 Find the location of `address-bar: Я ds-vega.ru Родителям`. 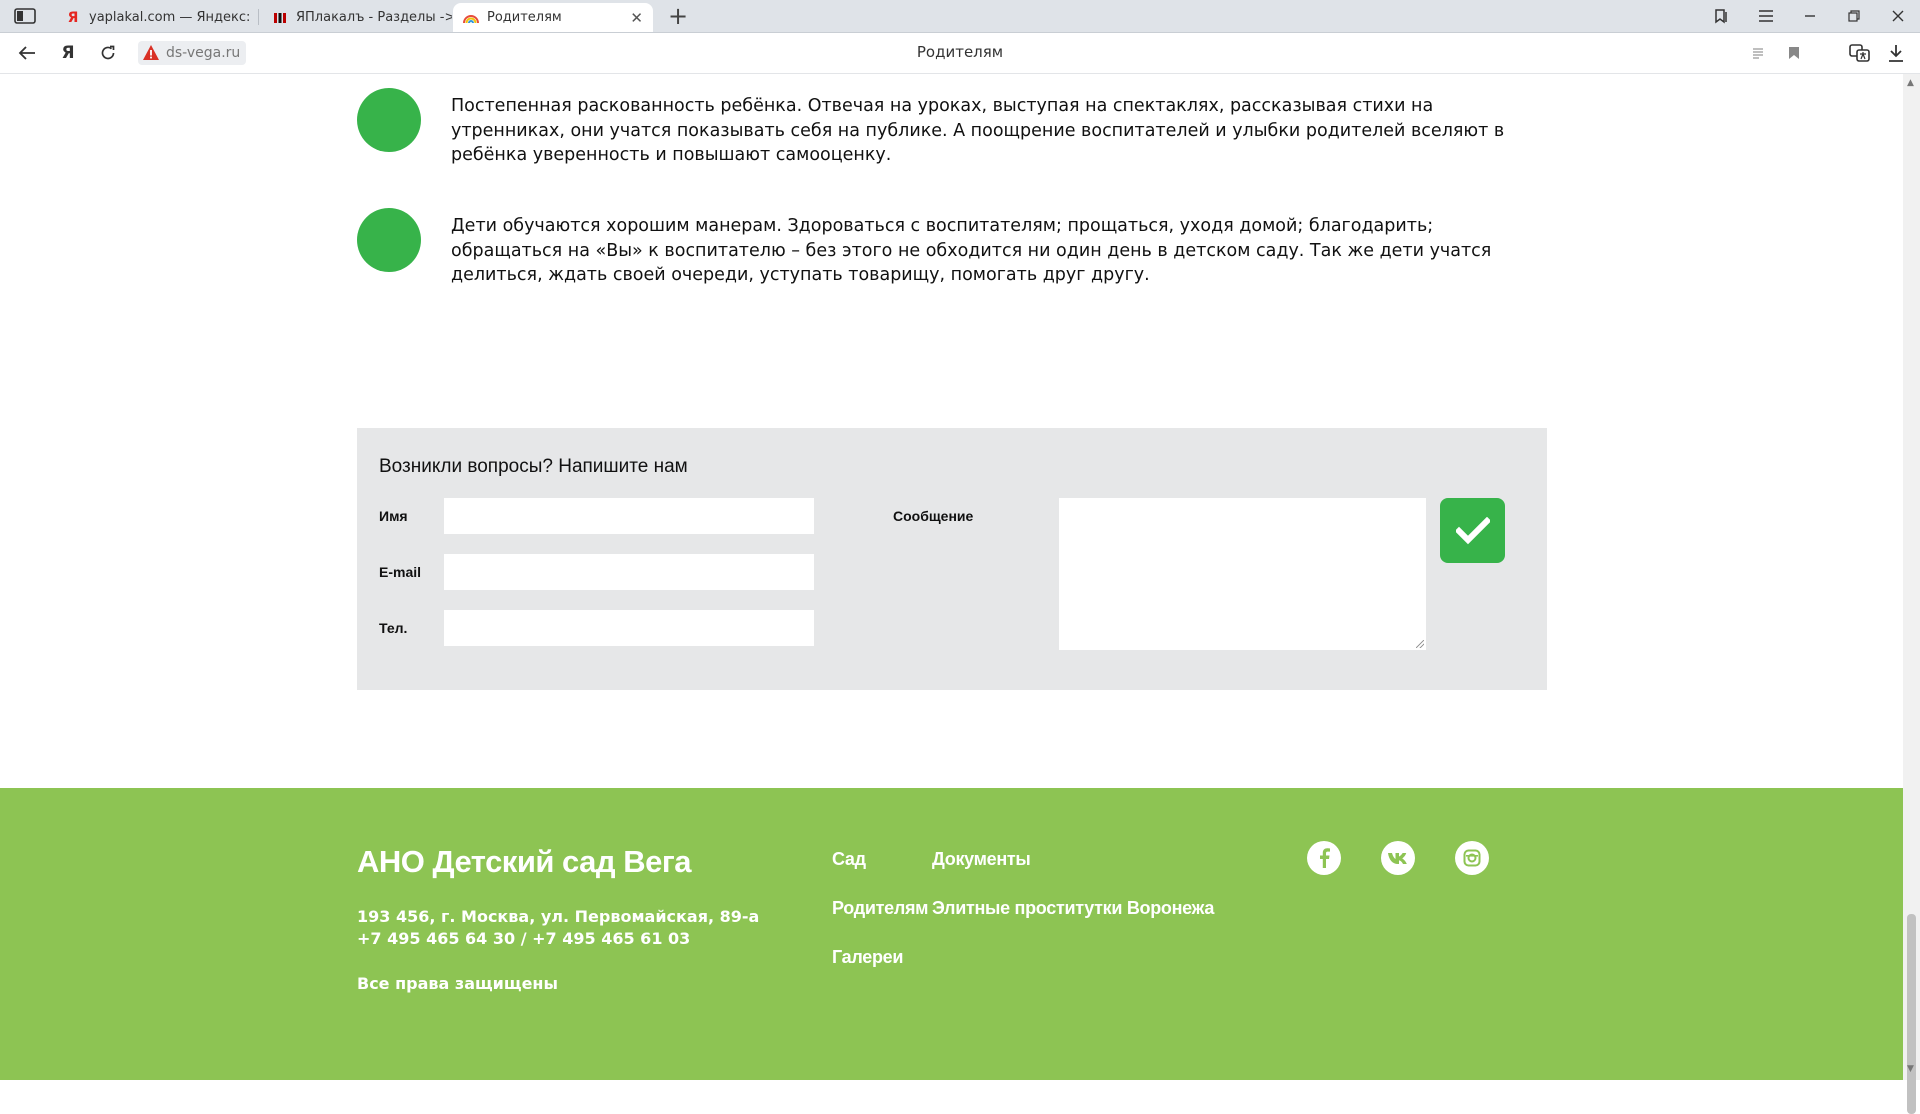

address-bar: Я ds-vega.ru Родителям is located at coordinates (960, 53).